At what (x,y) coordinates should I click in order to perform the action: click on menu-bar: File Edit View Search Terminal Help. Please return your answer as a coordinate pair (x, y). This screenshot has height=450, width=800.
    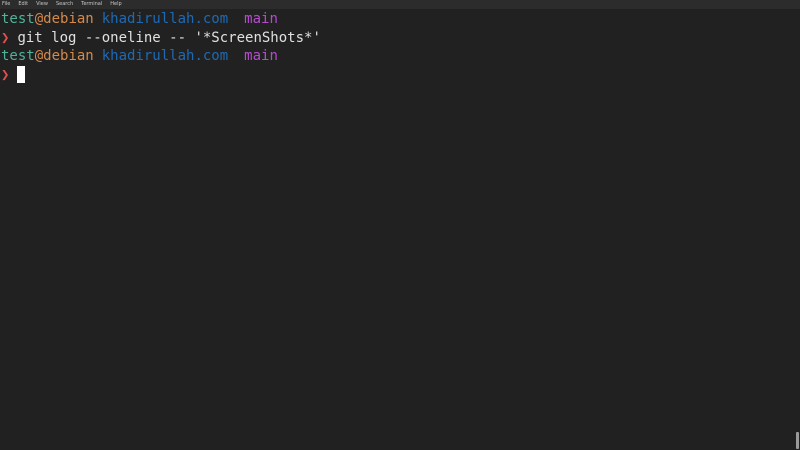
    Looking at the image, I should click on (400, 4).